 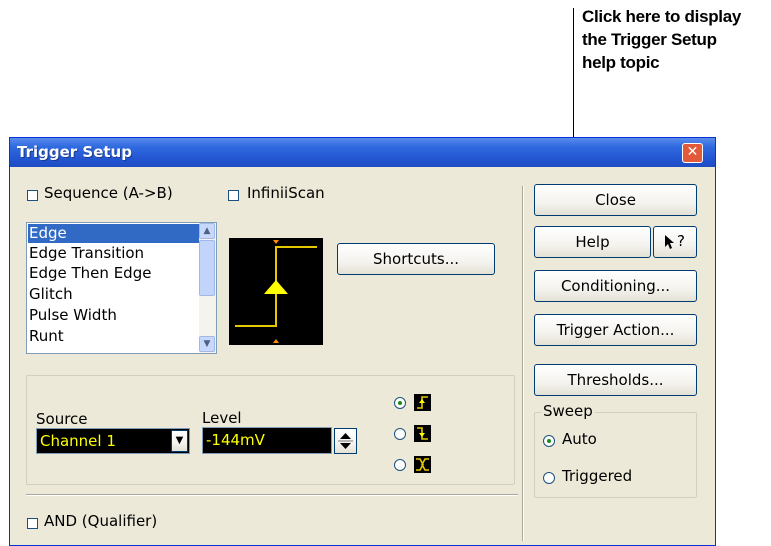 I want to click on close-button: Close, so click(x=615, y=200).